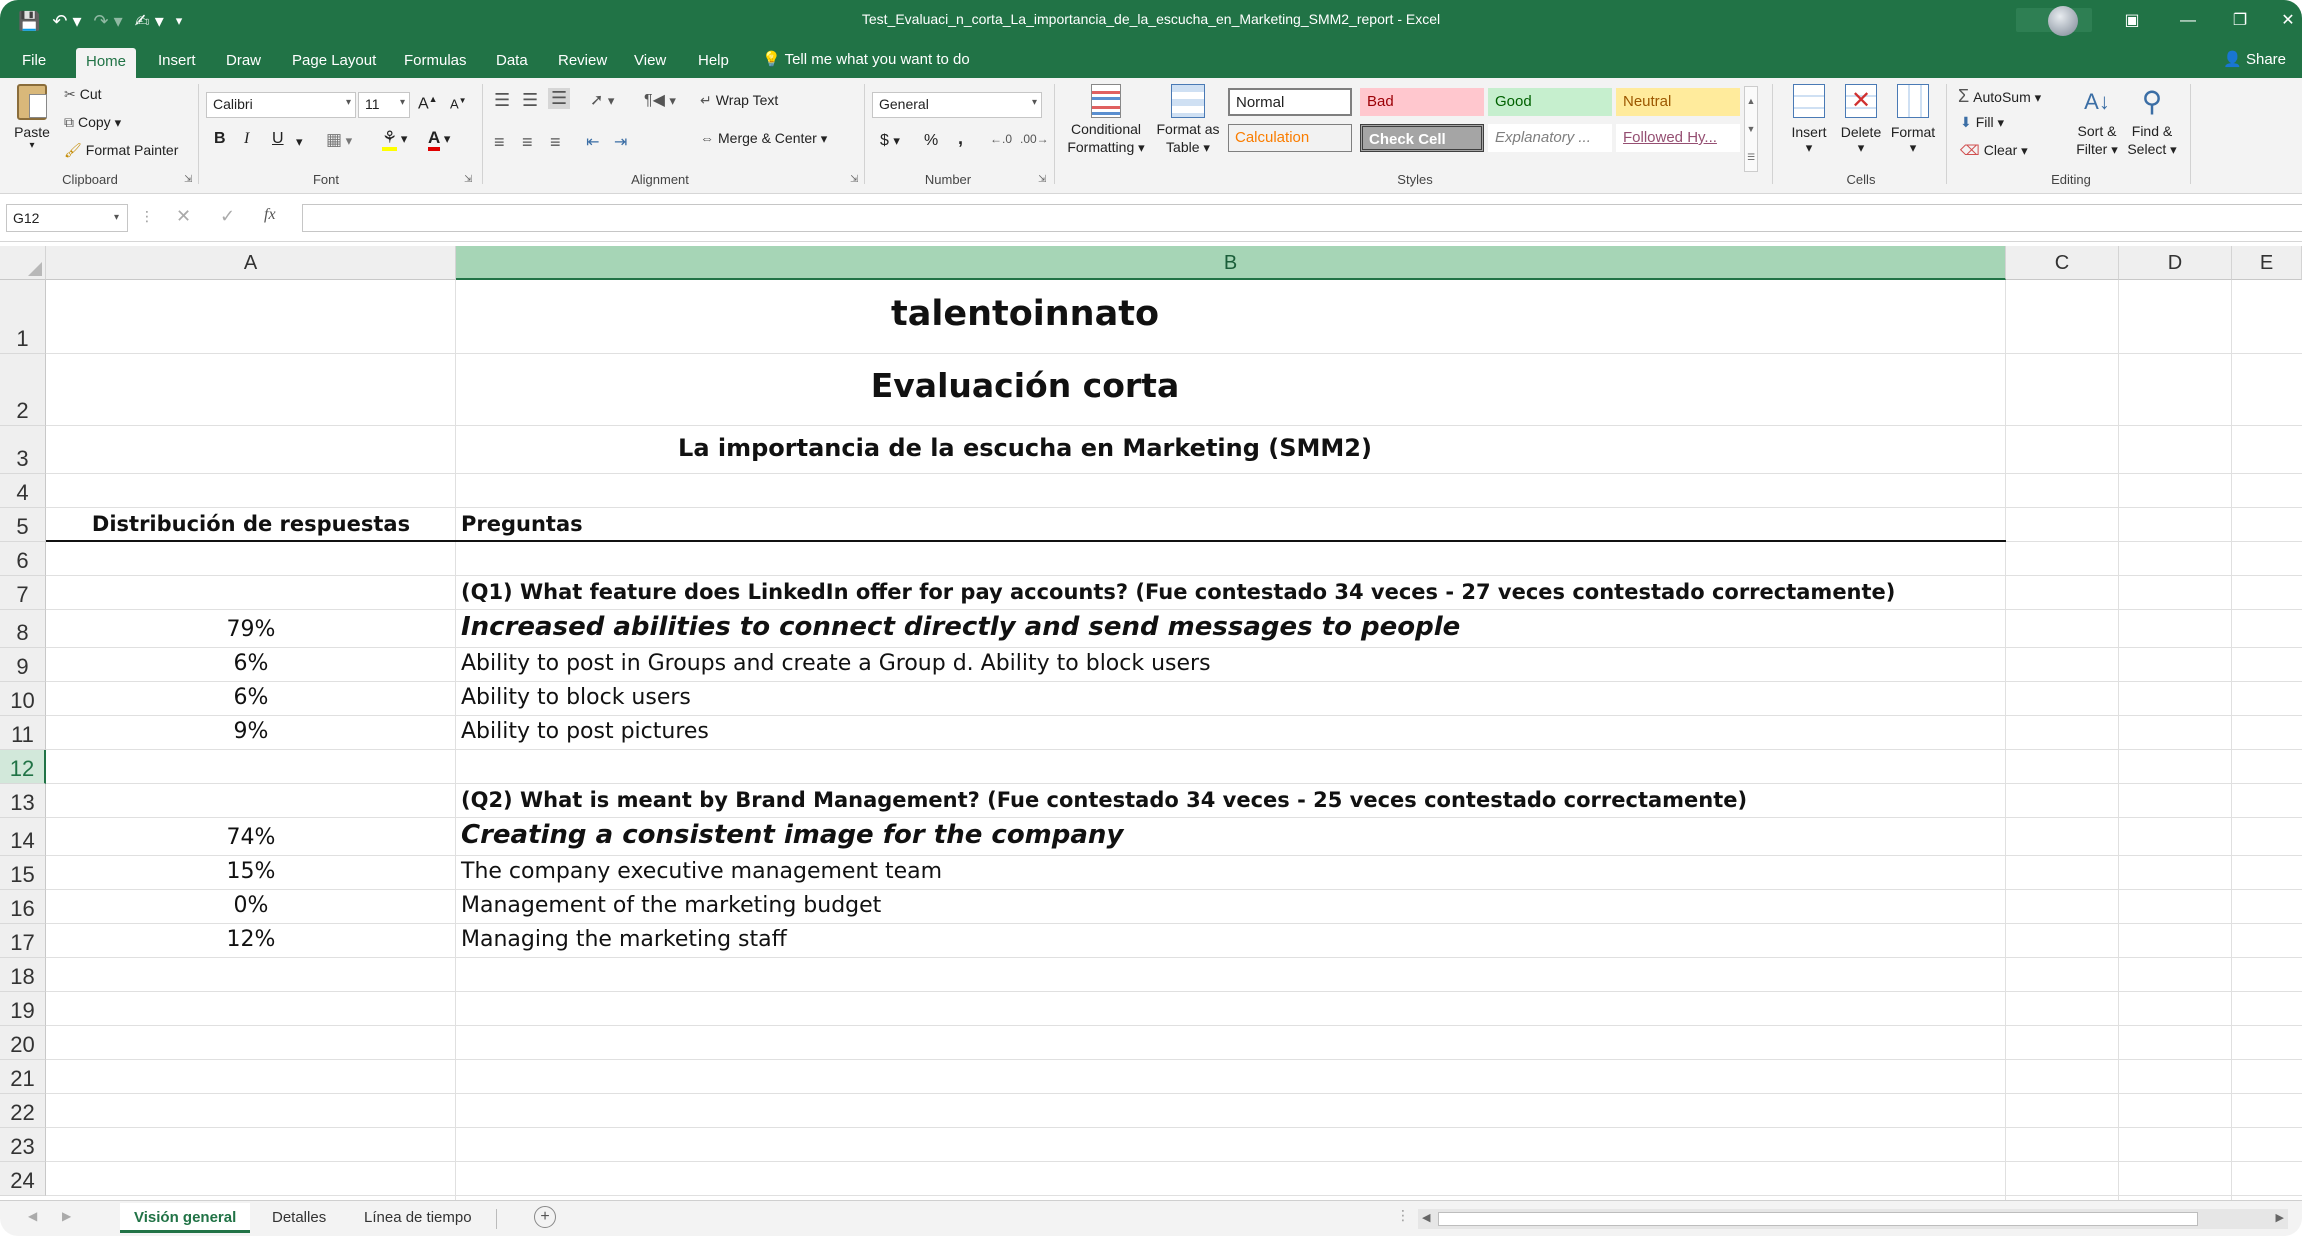 The height and width of the screenshot is (1236, 2302). I want to click on answer-percentage: 79%, so click(251, 629).